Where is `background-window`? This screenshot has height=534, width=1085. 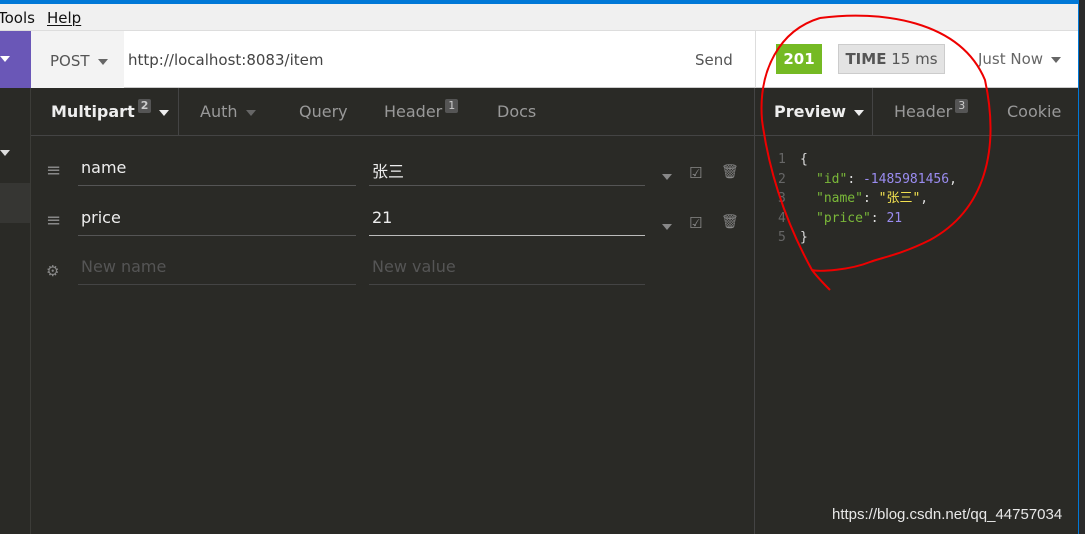 background-window is located at coordinates (1081, 267).